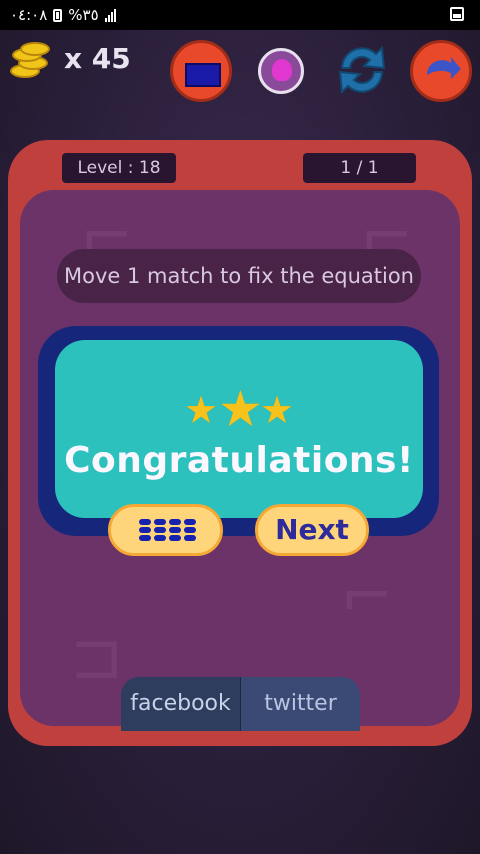 This screenshot has height=854, width=480. Describe the element at coordinates (30, 61) in the screenshot. I see `coin-stack-icon` at that location.